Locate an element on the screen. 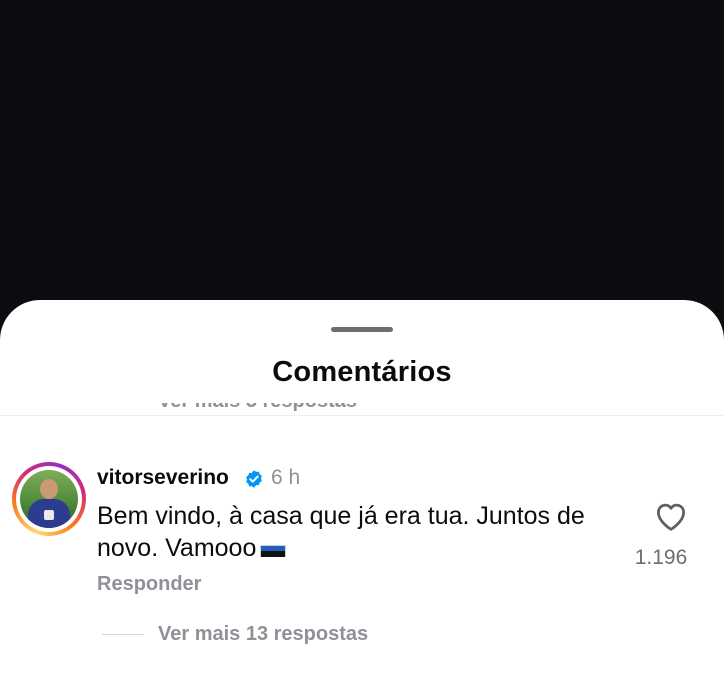 This screenshot has height=675, width=724. view-more-replies-link: Ver mais 13 respostas is located at coordinates (263, 634).